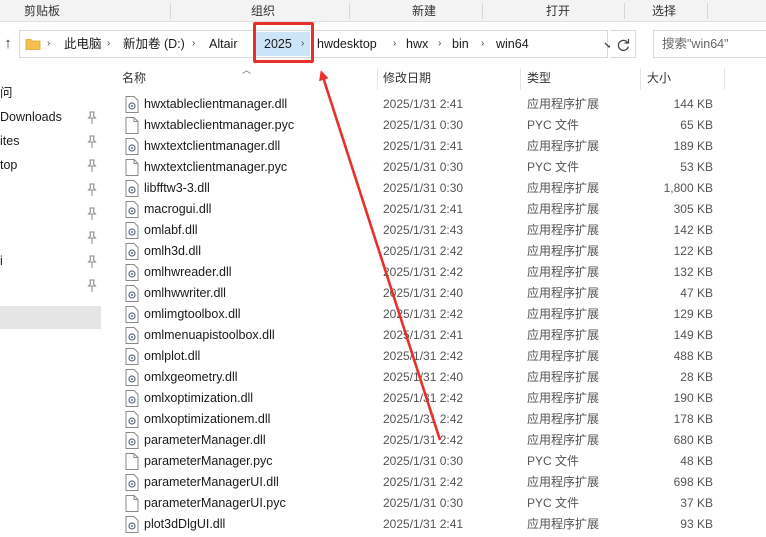  I want to click on file-row: plot3dDlgUI.dll 2025/1/31 2:41 应用程序扩展 93 KB, so click(435, 524).